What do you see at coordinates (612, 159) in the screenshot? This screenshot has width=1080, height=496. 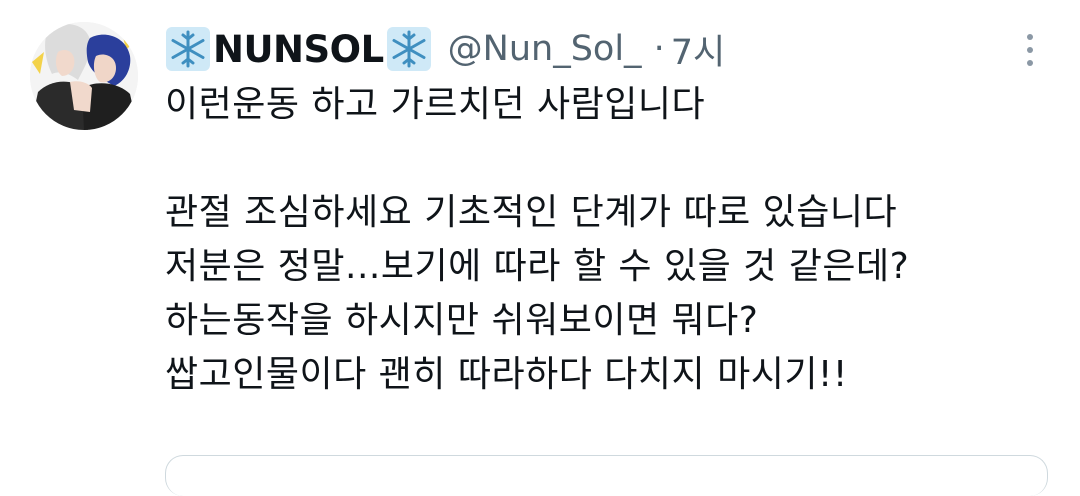 I see `tweet-text-line` at bounding box center [612, 159].